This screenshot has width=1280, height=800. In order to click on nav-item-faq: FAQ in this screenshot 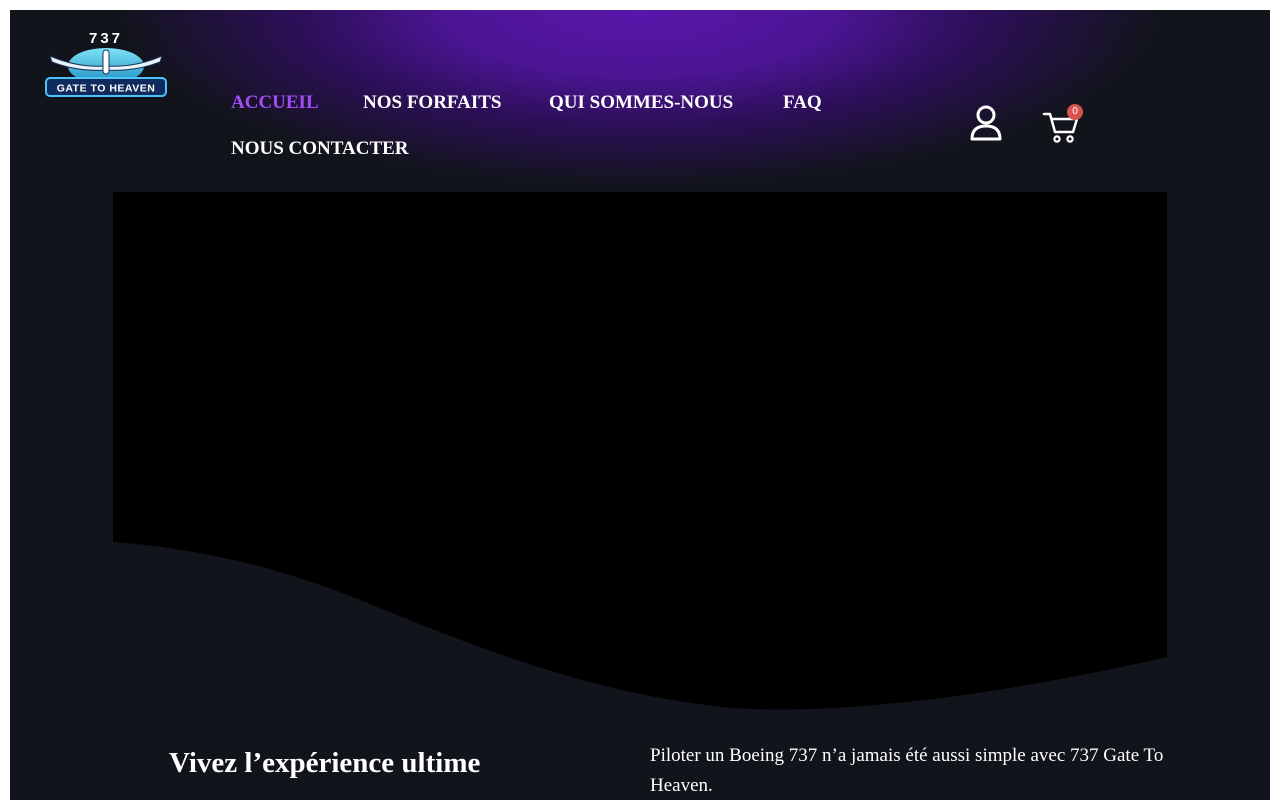, I will do `click(802, 103)`.